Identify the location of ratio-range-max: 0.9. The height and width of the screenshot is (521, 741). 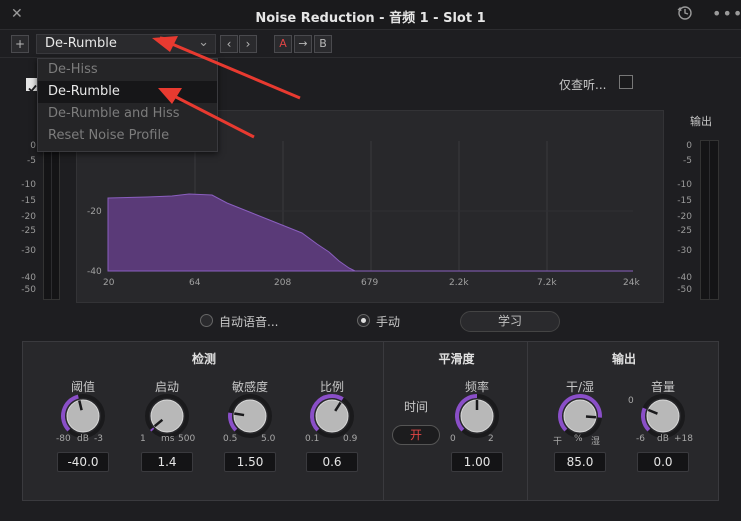
(350, 439).